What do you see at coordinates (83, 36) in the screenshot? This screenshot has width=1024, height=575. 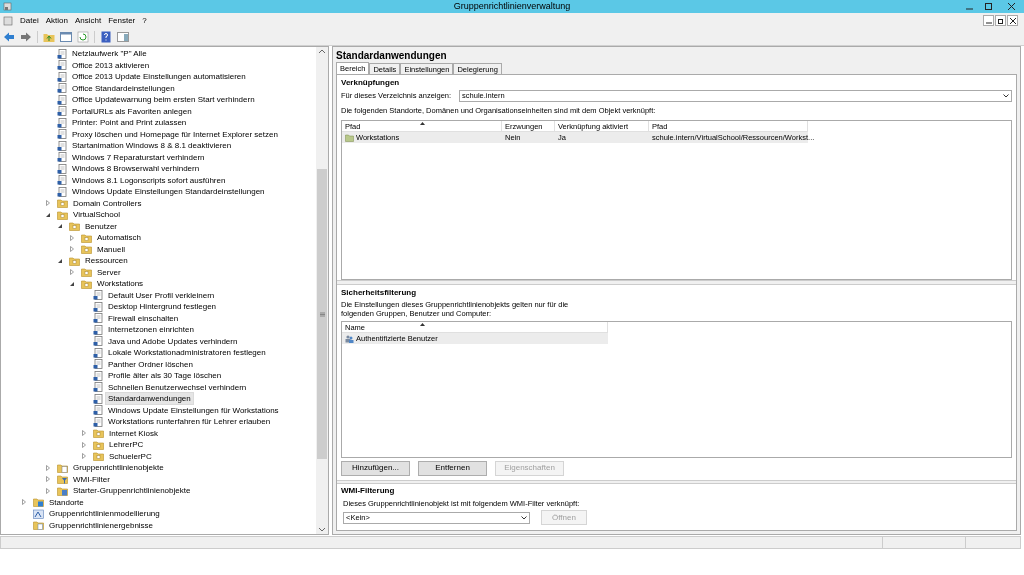 I see `refresh-icon` at bounding box center [83, 36].